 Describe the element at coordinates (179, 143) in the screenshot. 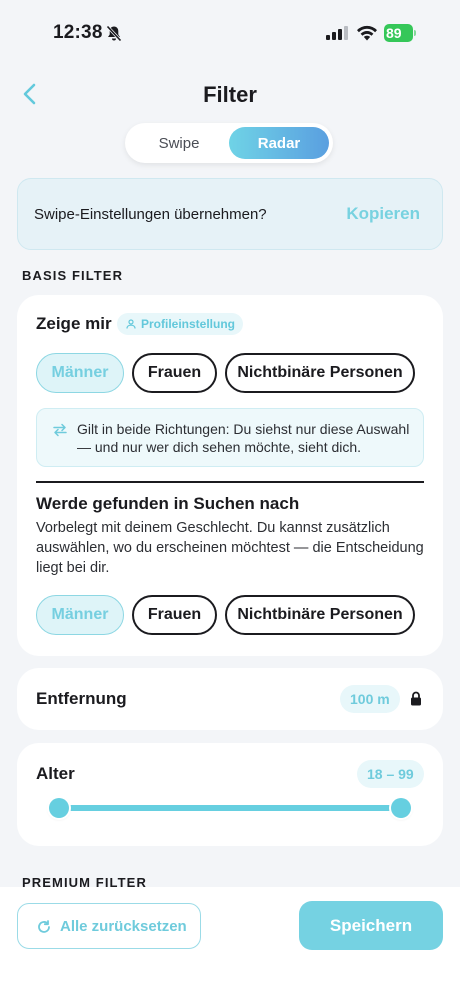

I see `tab-swipe: Swipe` at that location.